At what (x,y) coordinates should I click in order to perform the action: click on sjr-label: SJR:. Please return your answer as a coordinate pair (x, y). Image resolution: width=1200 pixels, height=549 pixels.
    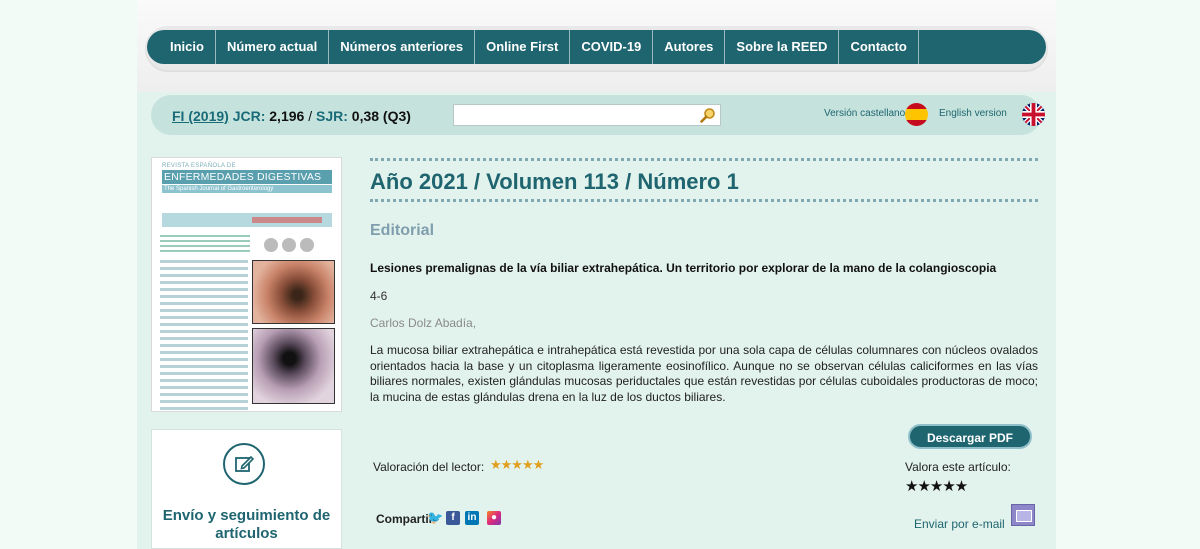
    Looking at the image, I should click on (331, 116).